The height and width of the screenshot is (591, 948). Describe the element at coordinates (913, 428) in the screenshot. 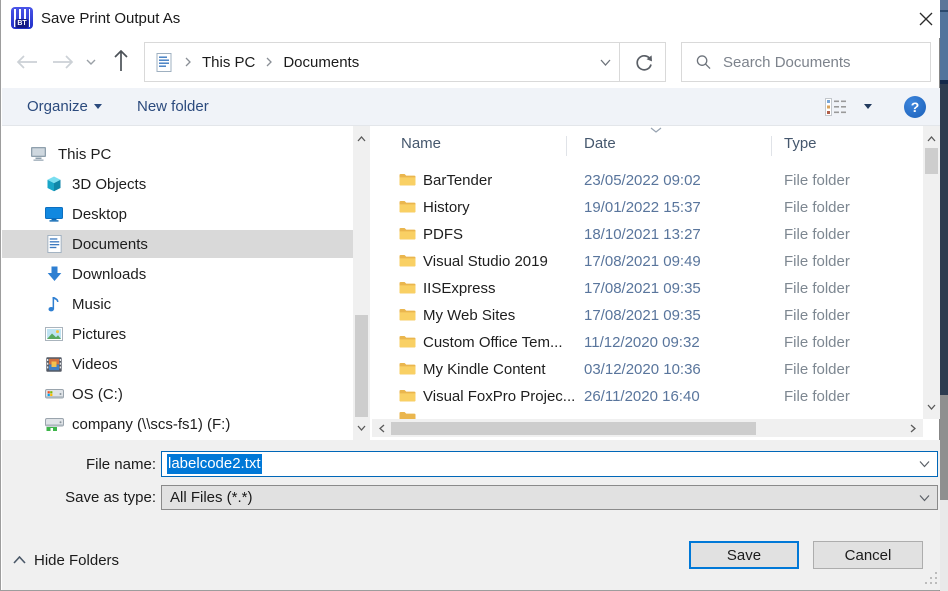

I see `scroll-right-arrow-icon` at that location.